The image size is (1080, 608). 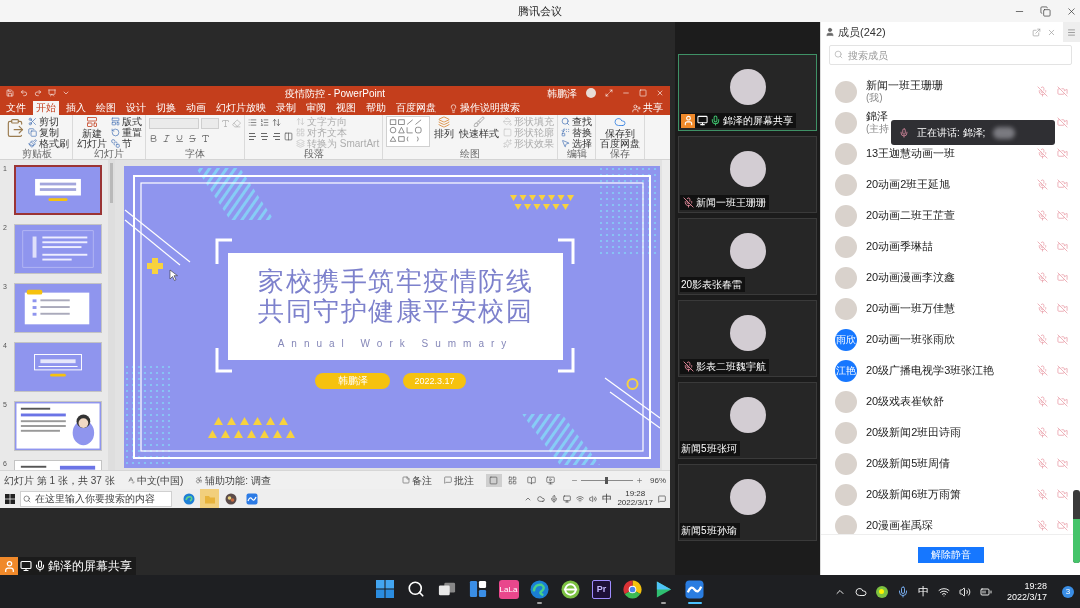 I want to click on zoom-percent: 96%, so click(x=658, y=480).